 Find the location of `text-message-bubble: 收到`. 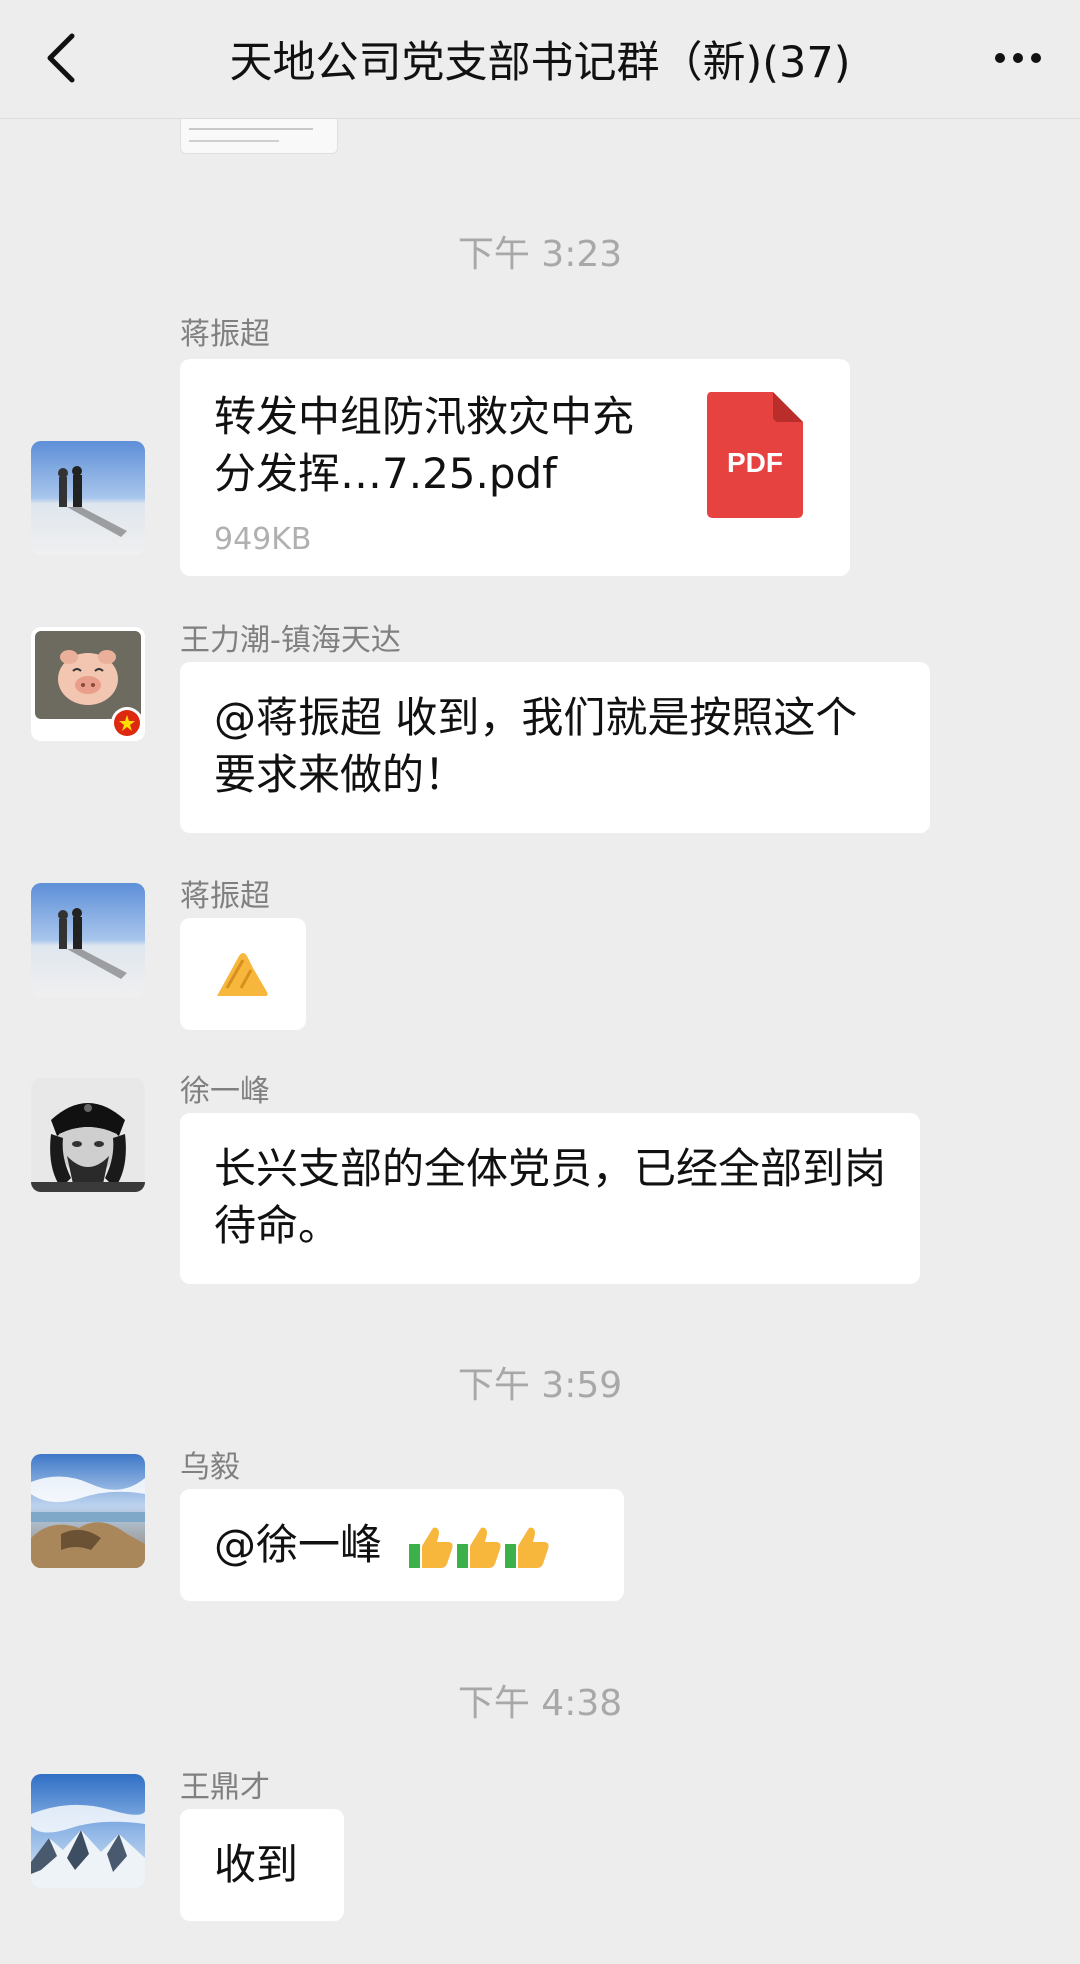

text-message-bubble: 收到 is located at coordinates (262, 1865).